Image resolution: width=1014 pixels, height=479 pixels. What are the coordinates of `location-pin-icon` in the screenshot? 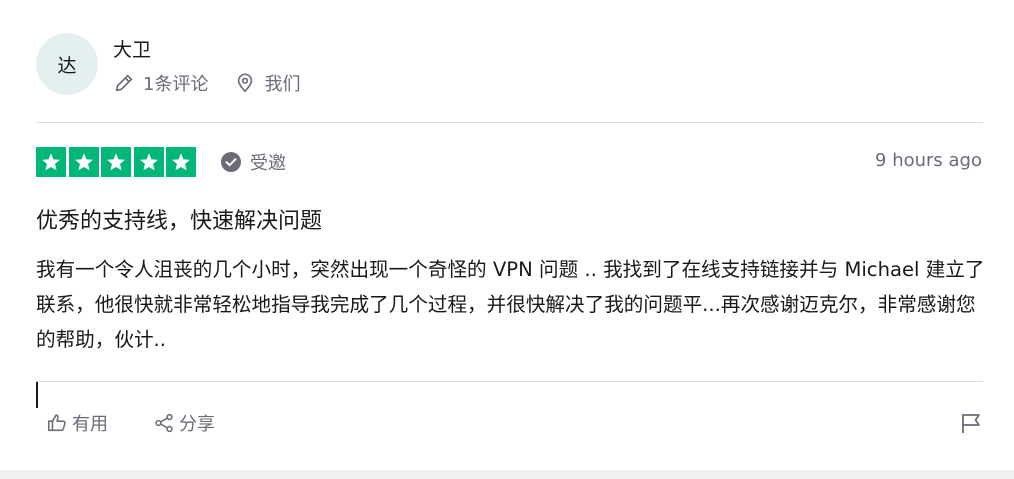 It's located at (245, 83).